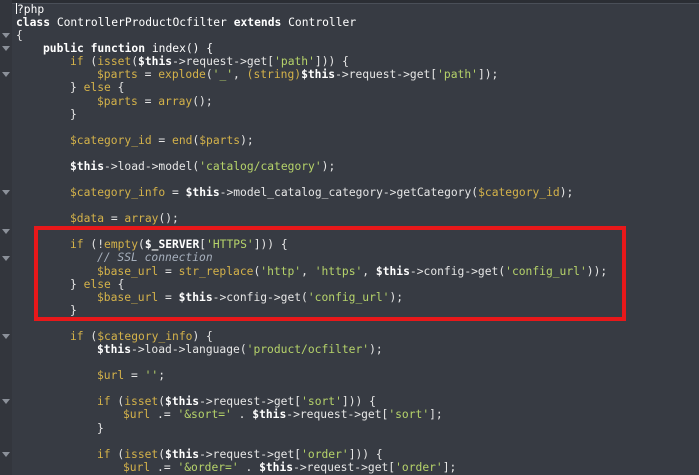  I want to click on code-line: $url = '';, so click(311, 375).